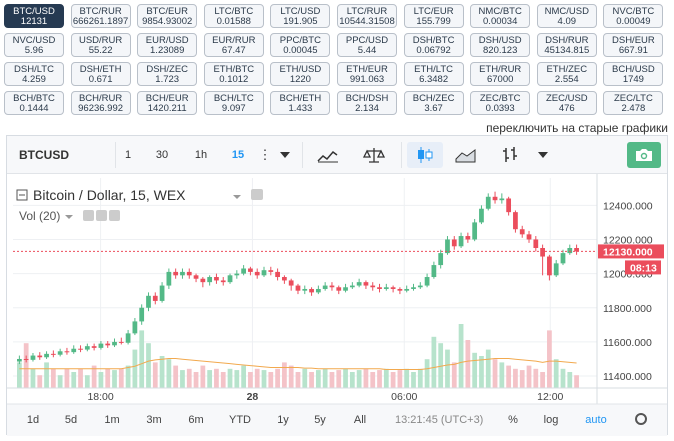 The width and height of the screenshot is (674, 441). Describe the element at coordinates (633, 45) in the screenshot. I see `pair-button-dsh-eur: DSH/EUR 667.91` at that location.